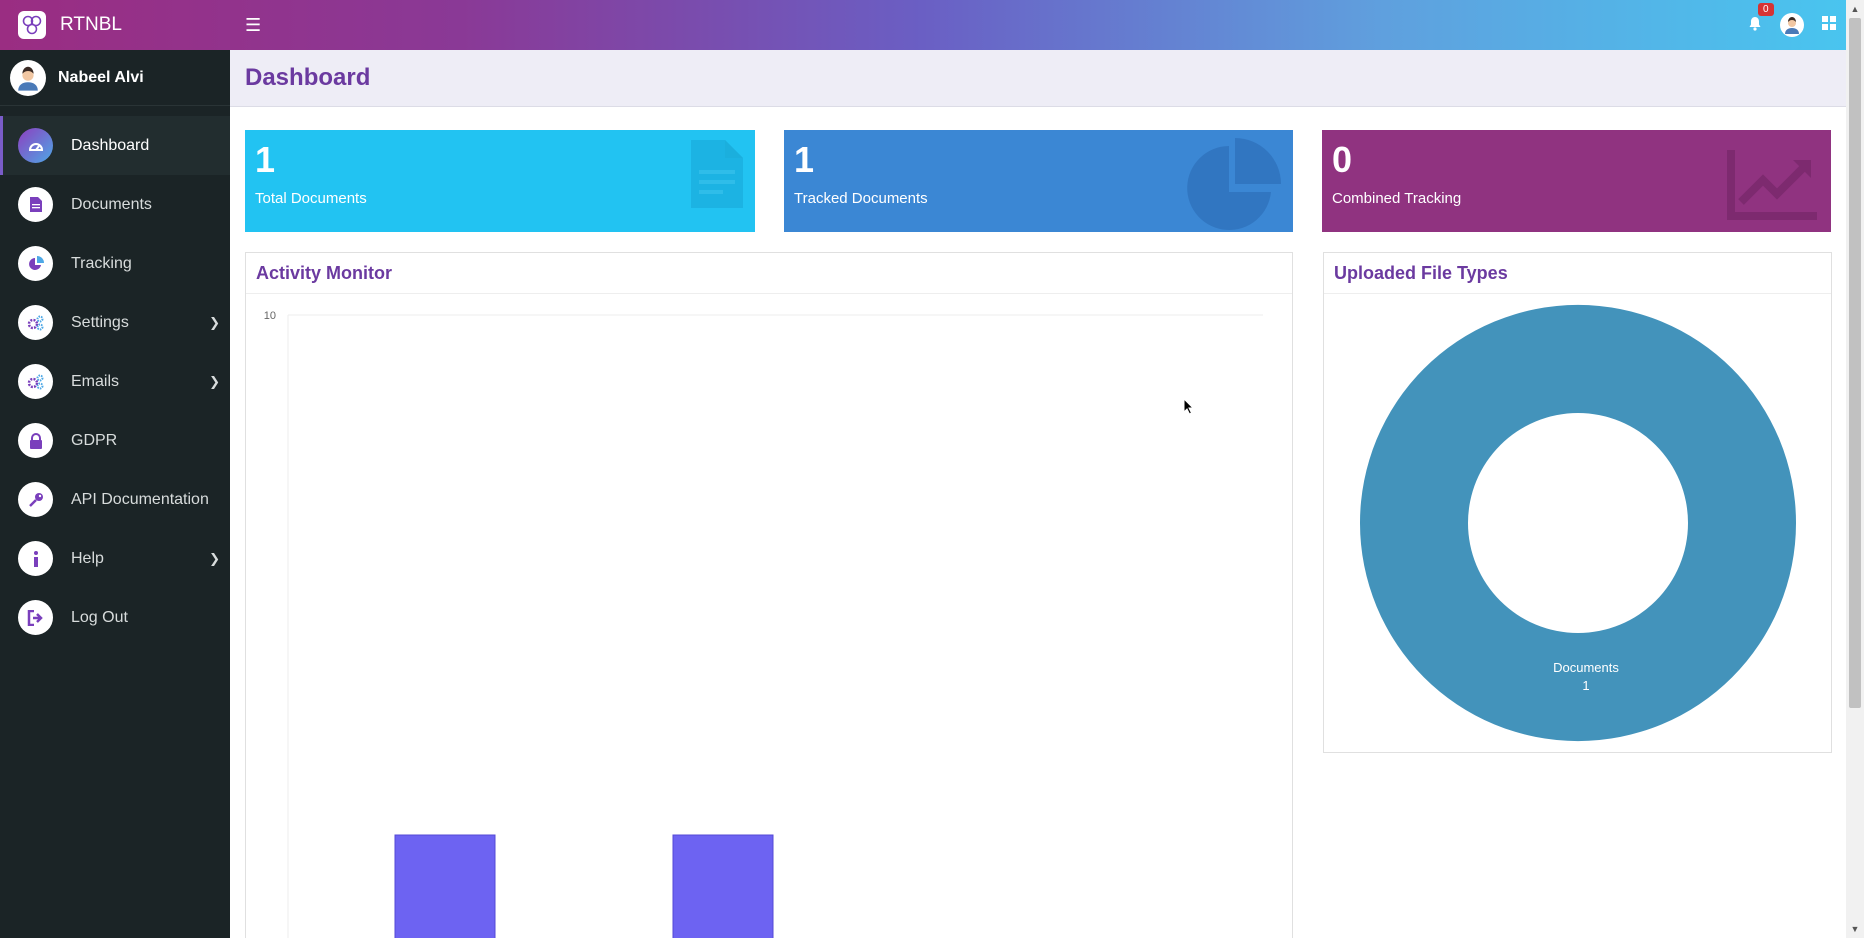  Describe the element at coordinates (101, 263) in the screenshot. I see `sidebar-item-label: Tracking` at that location.